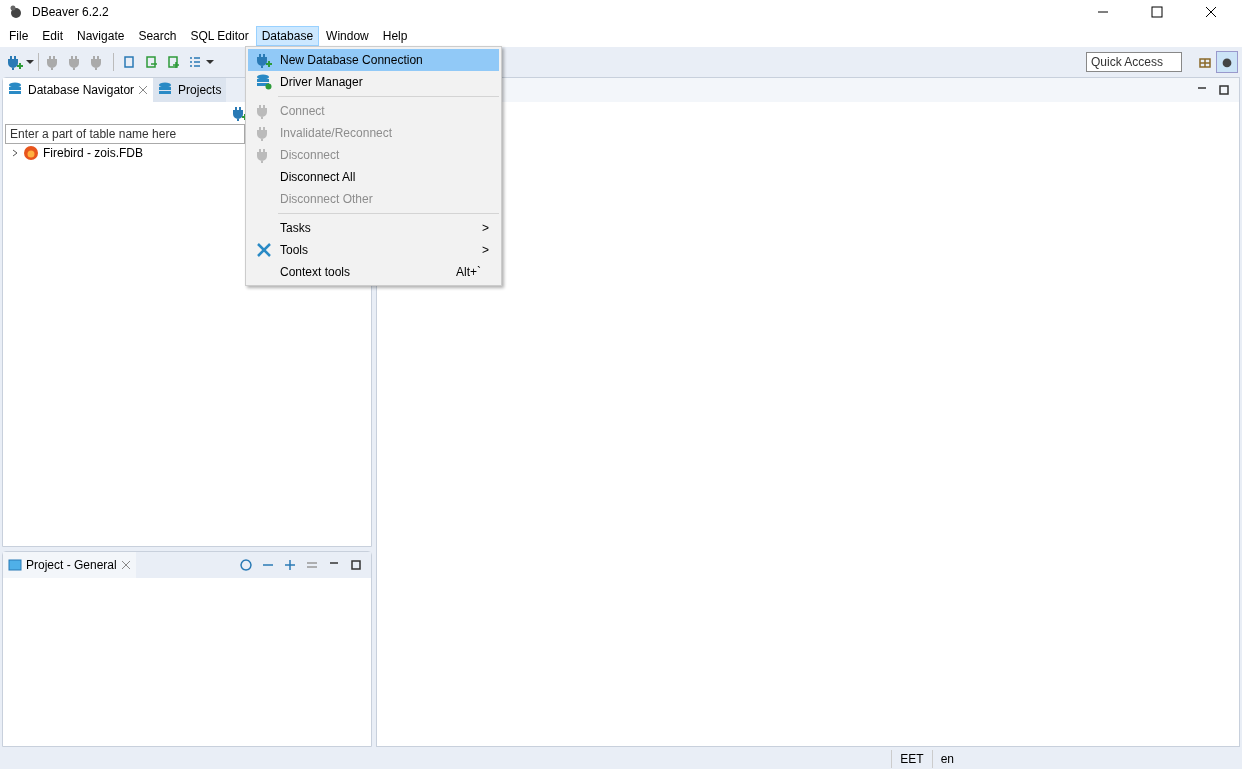 The width and height of the screenshot is (1242, 769). I want to click on panel-tab: Project - General, so click(69, 565).